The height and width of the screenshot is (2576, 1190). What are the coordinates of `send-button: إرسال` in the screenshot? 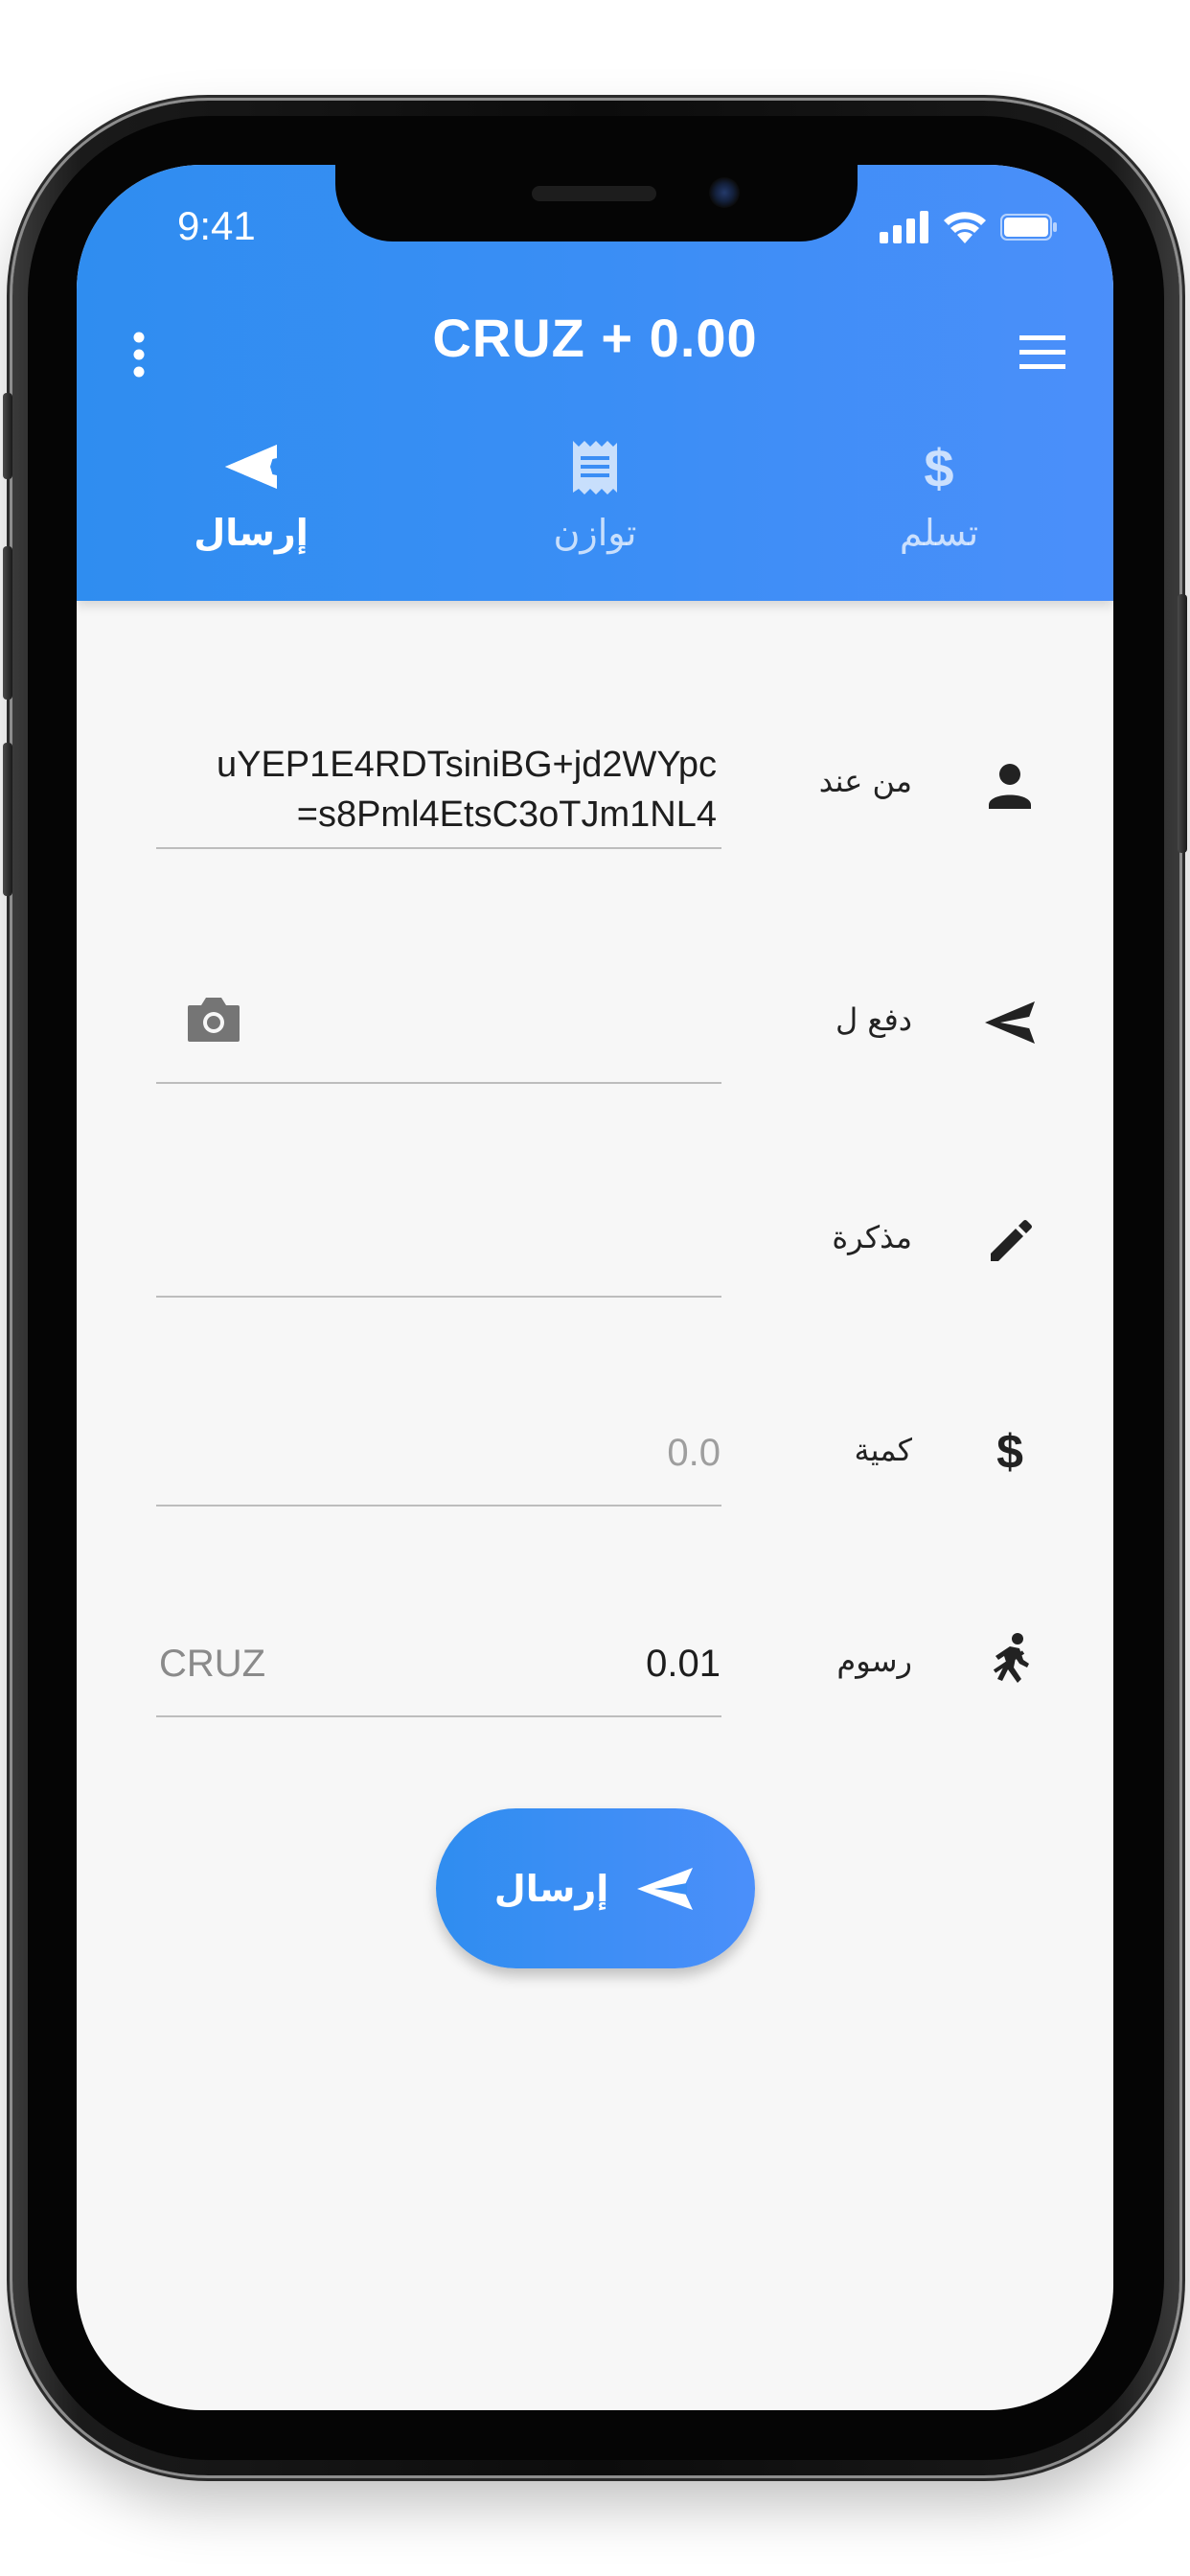 It's located at (595, 1888).